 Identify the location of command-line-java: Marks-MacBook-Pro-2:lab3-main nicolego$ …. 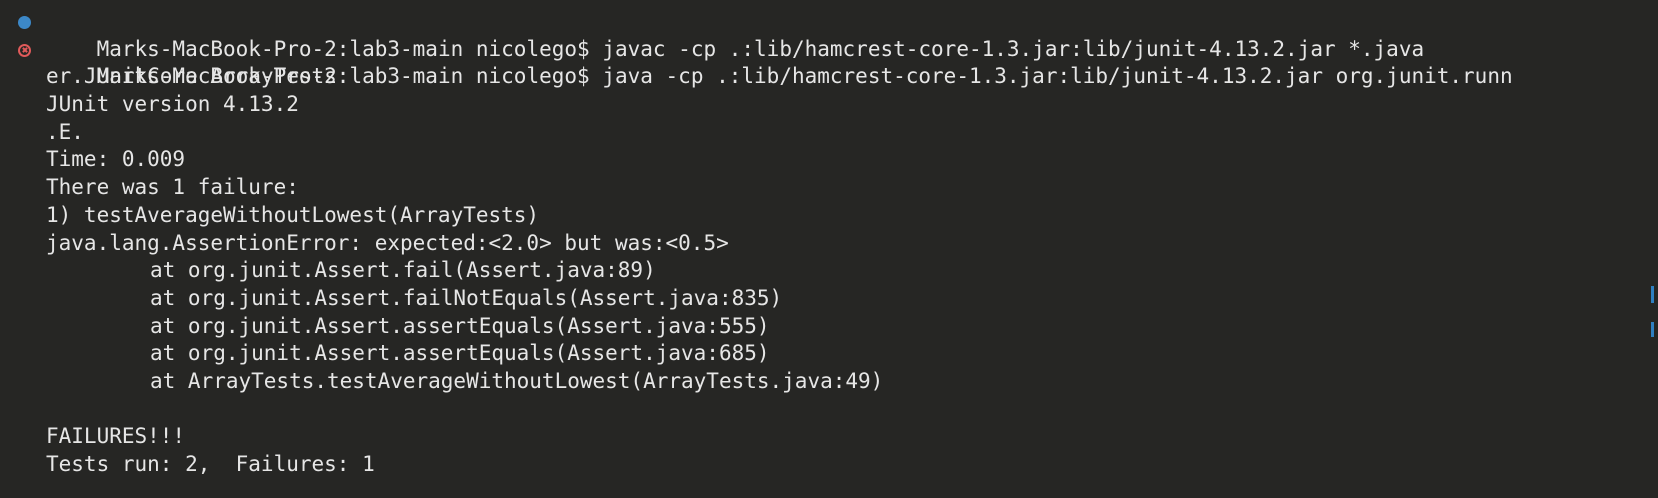
(829, 62).